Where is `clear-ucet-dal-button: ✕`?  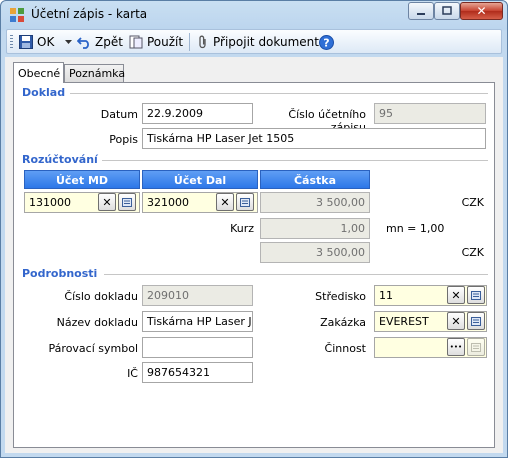 clear-ucet-dal-button: ✕ is located at coordinates (225, 202).